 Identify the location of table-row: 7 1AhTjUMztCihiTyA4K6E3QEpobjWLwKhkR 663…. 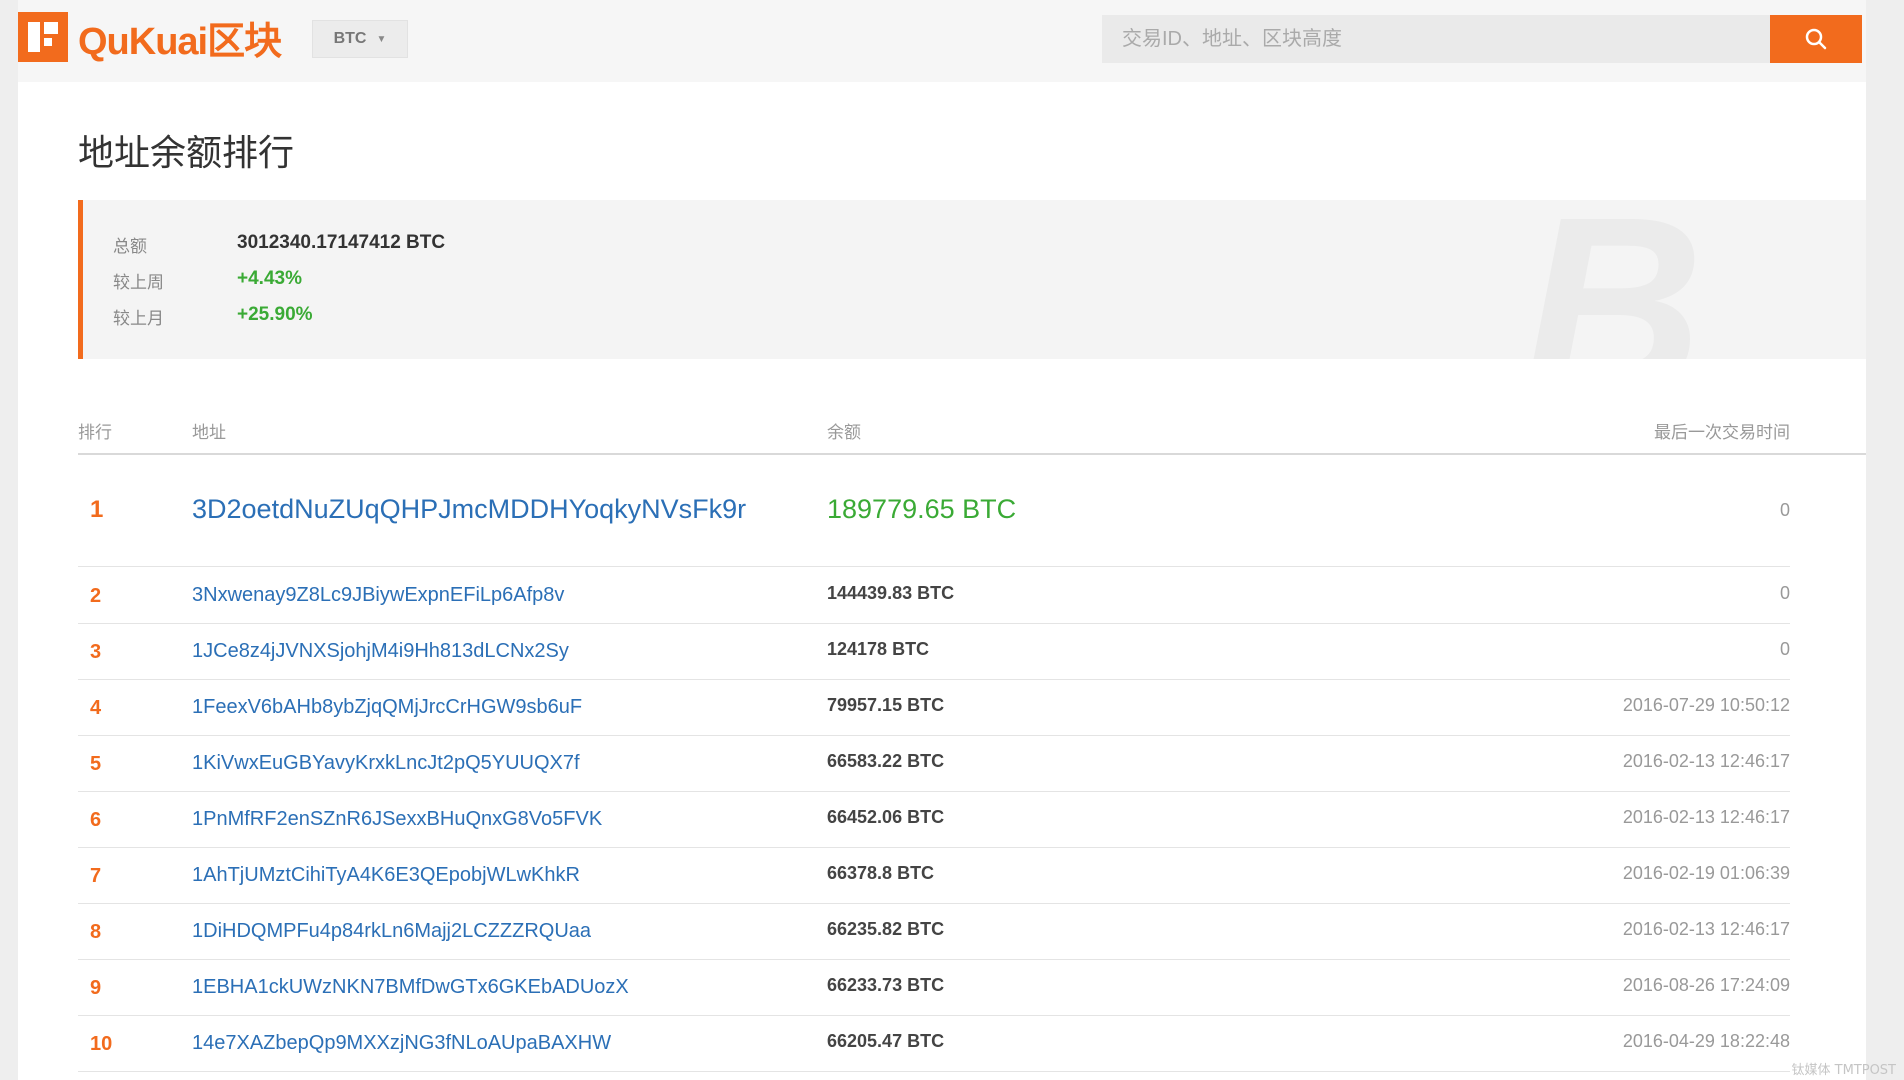
(934, 875).